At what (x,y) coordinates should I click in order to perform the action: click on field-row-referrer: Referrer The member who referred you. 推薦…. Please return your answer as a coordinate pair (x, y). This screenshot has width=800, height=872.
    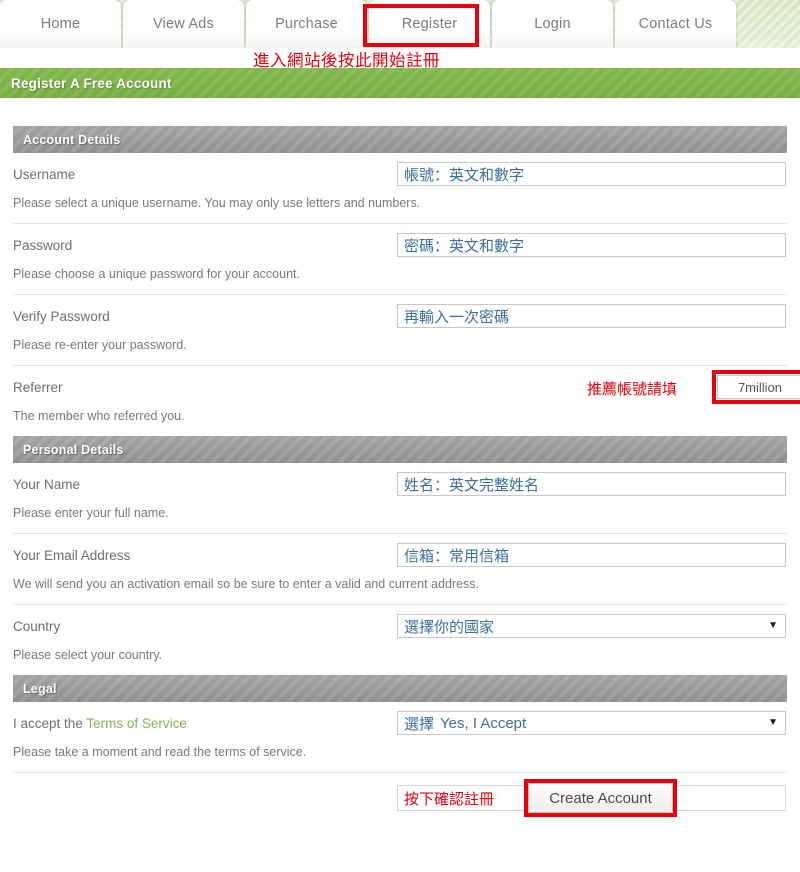
    Looking at the image, I should click on (406, 401).